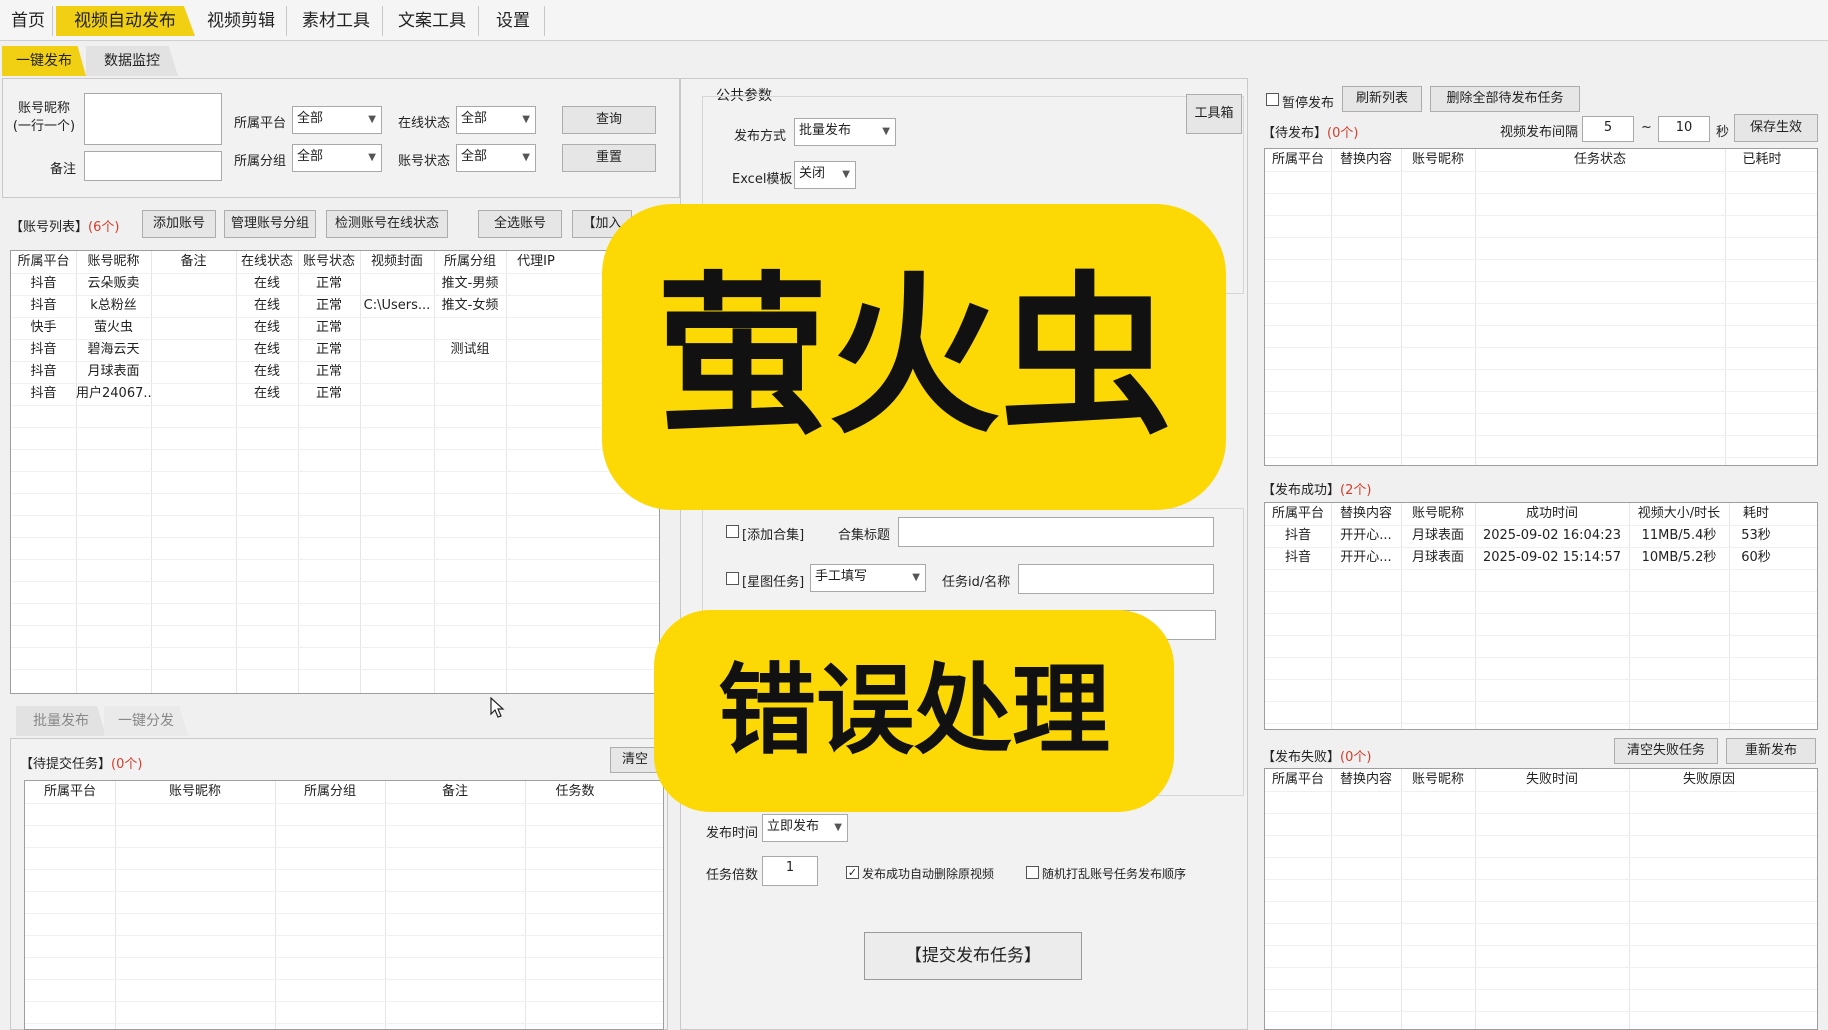  Describe the element at coordinates (1552, 780) in the screenshot. I see `column-header: 失败时间` at that location.